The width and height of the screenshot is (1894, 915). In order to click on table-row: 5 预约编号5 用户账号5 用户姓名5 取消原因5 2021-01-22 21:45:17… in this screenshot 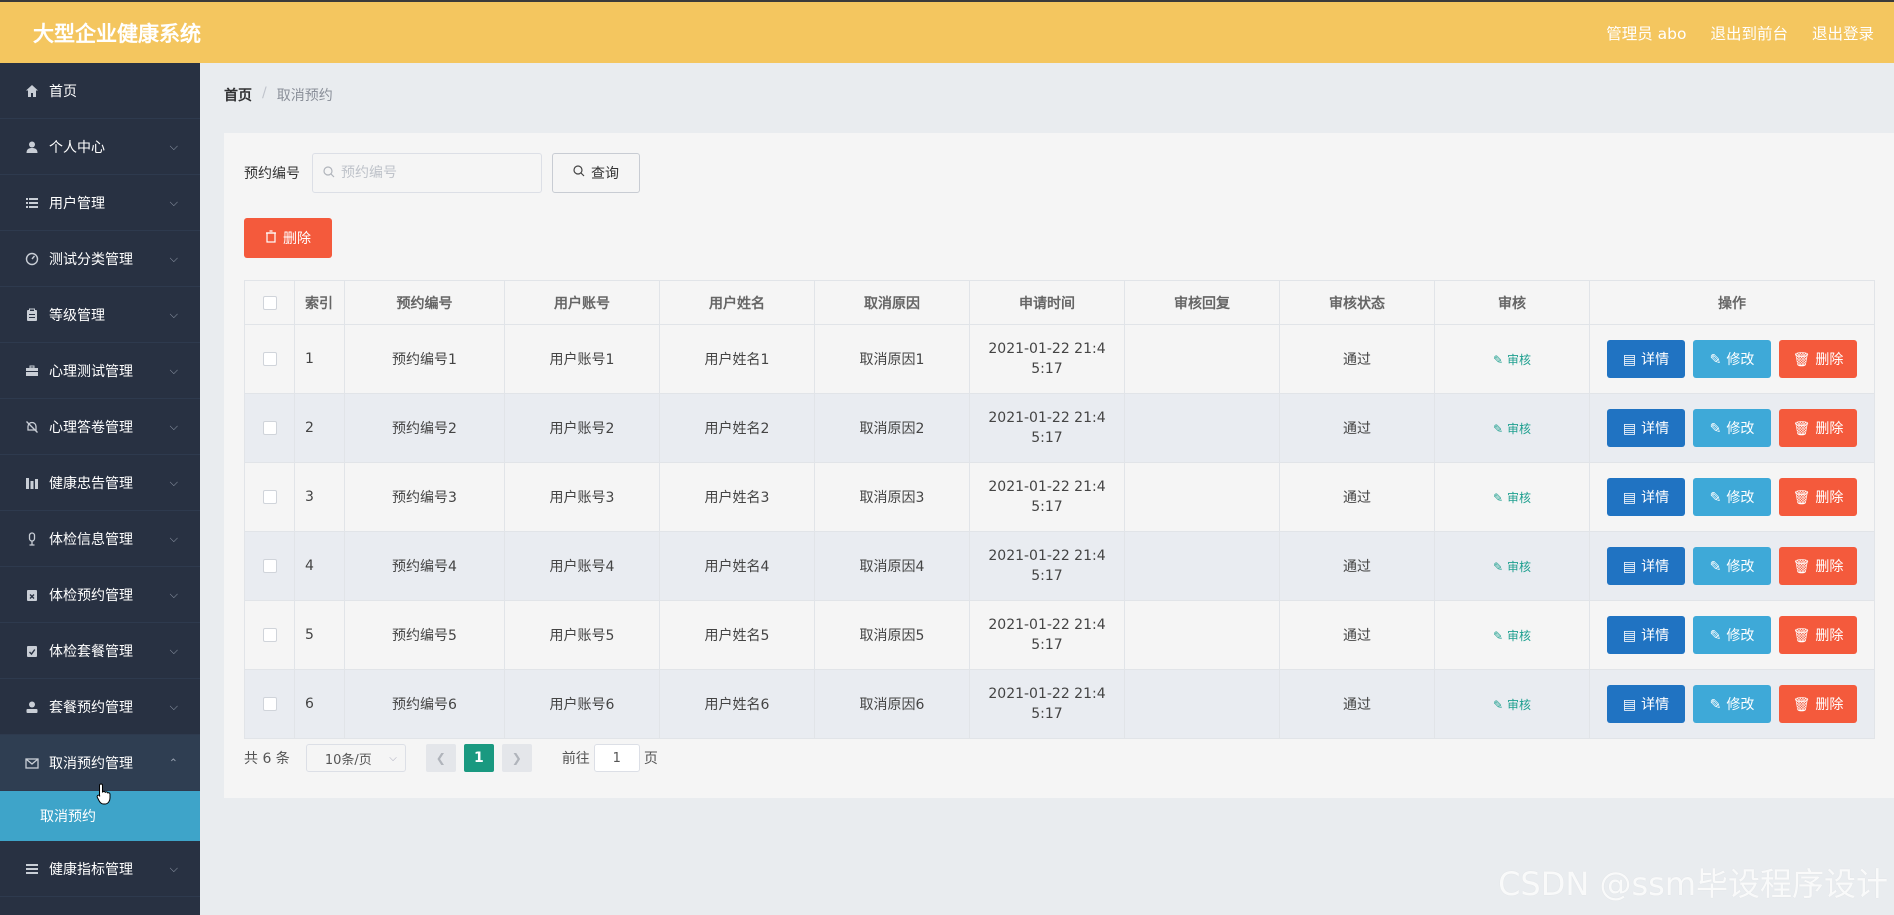, I will do `click(1059, 635)`.